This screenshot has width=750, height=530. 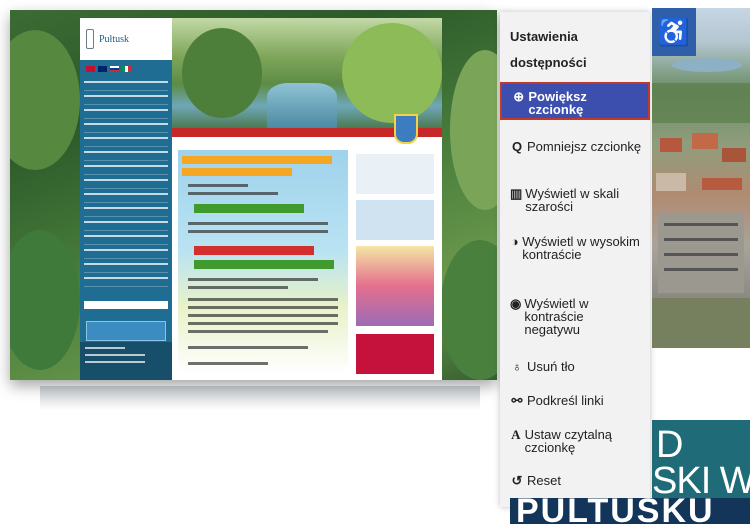 I want to click on grayscale-label: Wyświetl w skali szarości, so click(x=572, y=200).